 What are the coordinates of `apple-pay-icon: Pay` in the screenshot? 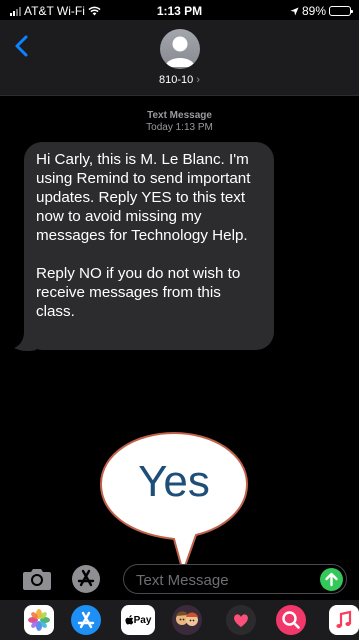 It's located at (138, 620).